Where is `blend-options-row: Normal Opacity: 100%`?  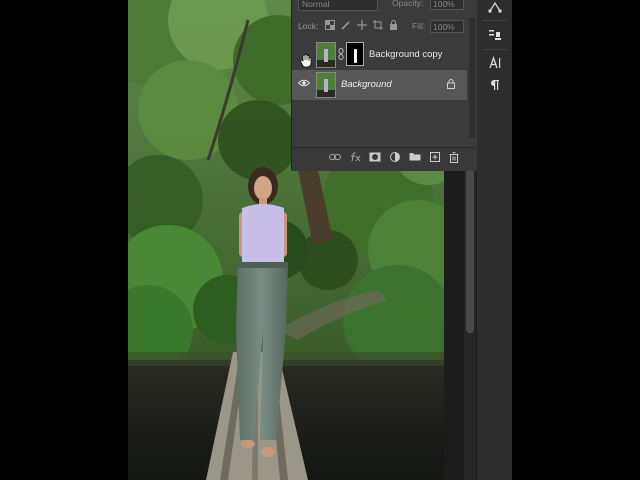
blend-options-row: Normal Opacity: 100% is located at coordinates (384, 7).